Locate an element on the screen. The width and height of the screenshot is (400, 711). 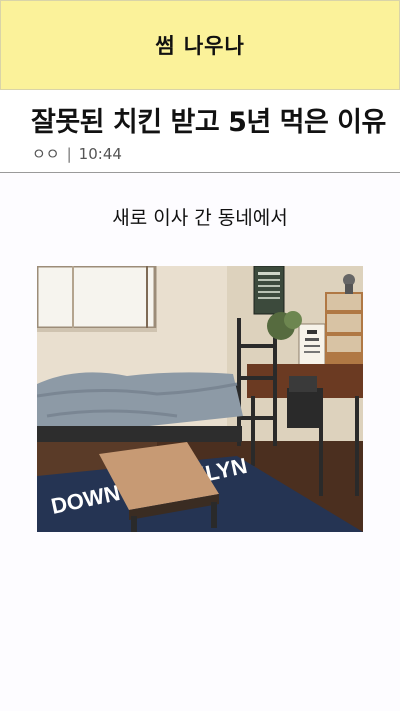
post-header: 잘못된 치킨 받고 5년 먹은 이유 ㅇㅇ | 10:44 is located at coordinates (200, 131).